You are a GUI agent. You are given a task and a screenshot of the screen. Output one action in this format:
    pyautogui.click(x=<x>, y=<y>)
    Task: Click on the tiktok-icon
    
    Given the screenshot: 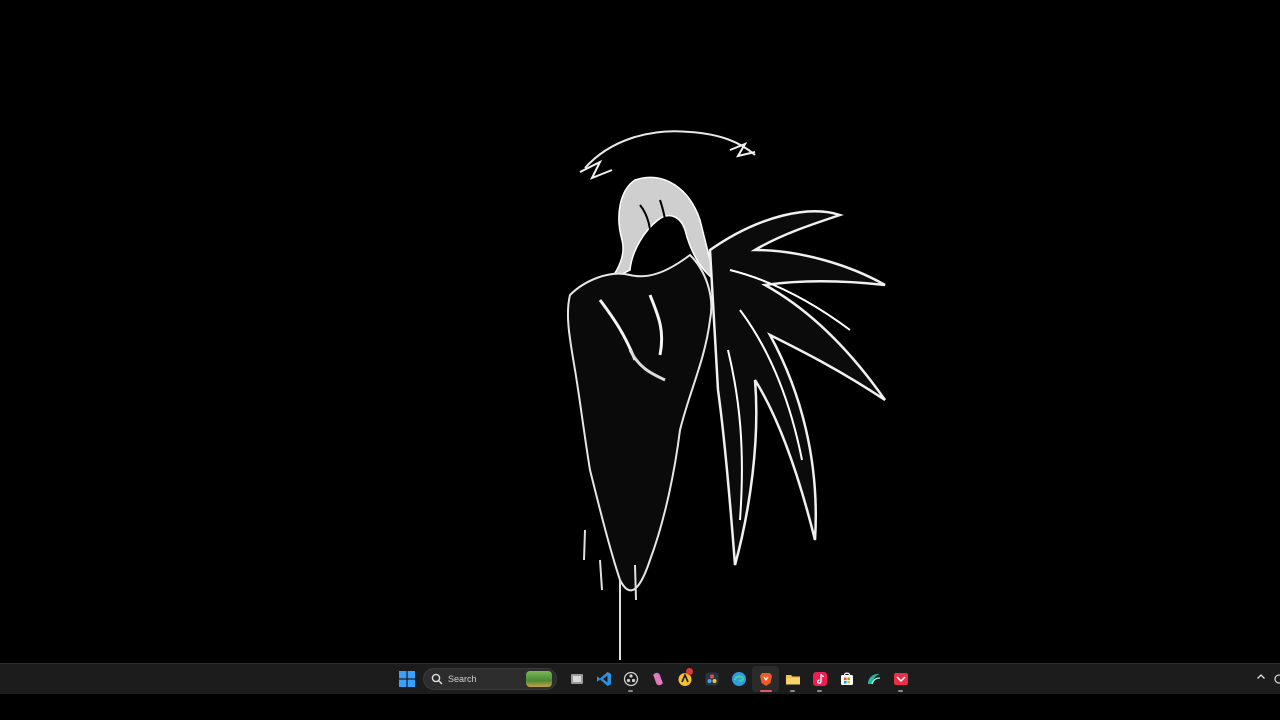 What is the action you would take?
    pyautogui.click(x=819, y=679)
    